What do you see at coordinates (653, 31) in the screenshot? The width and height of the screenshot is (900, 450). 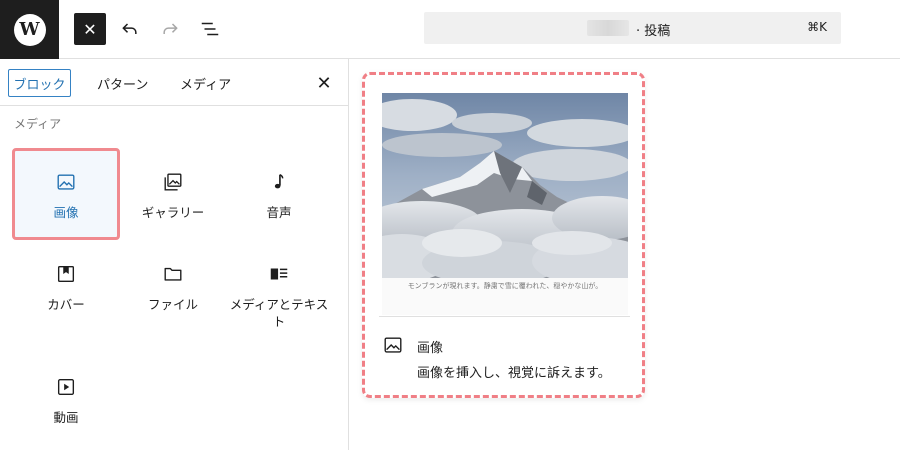 I see `document-title: · 投稿` at bounding box center [653, 31].